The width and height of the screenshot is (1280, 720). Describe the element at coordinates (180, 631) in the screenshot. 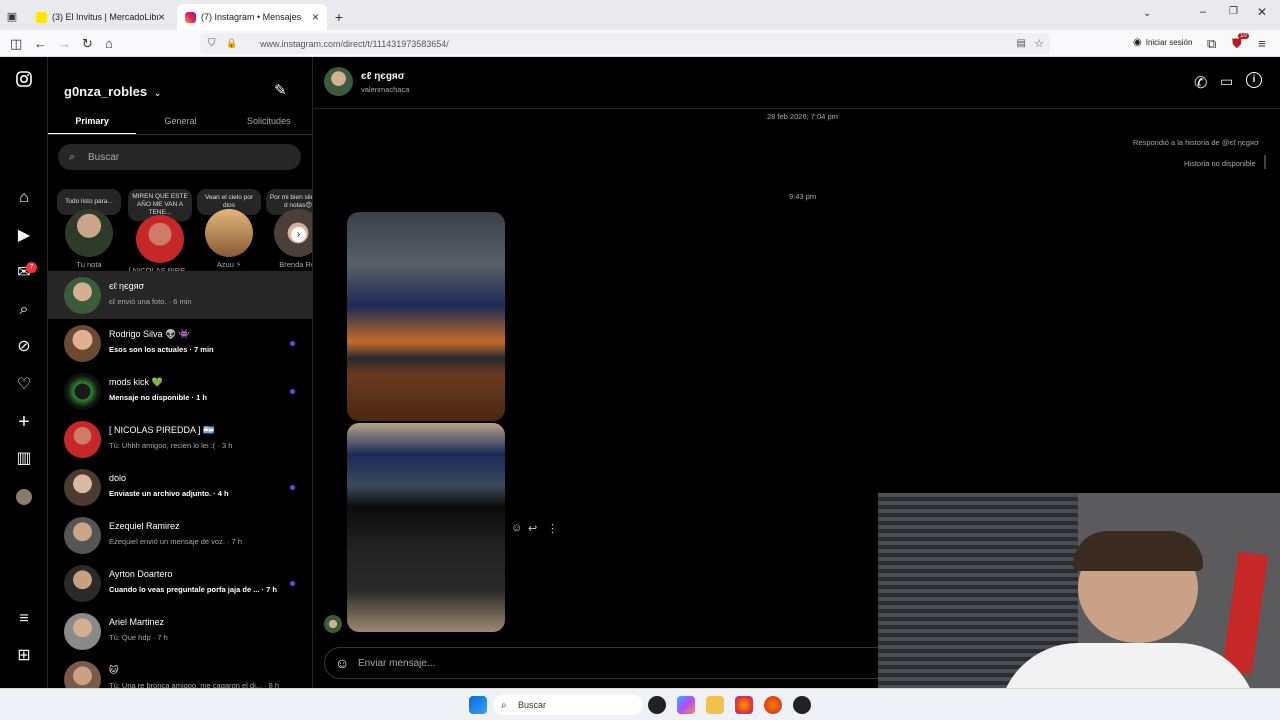

I see `conversation-row: Ariel Martinez Tú: Que hdp · 7 h` at that location.